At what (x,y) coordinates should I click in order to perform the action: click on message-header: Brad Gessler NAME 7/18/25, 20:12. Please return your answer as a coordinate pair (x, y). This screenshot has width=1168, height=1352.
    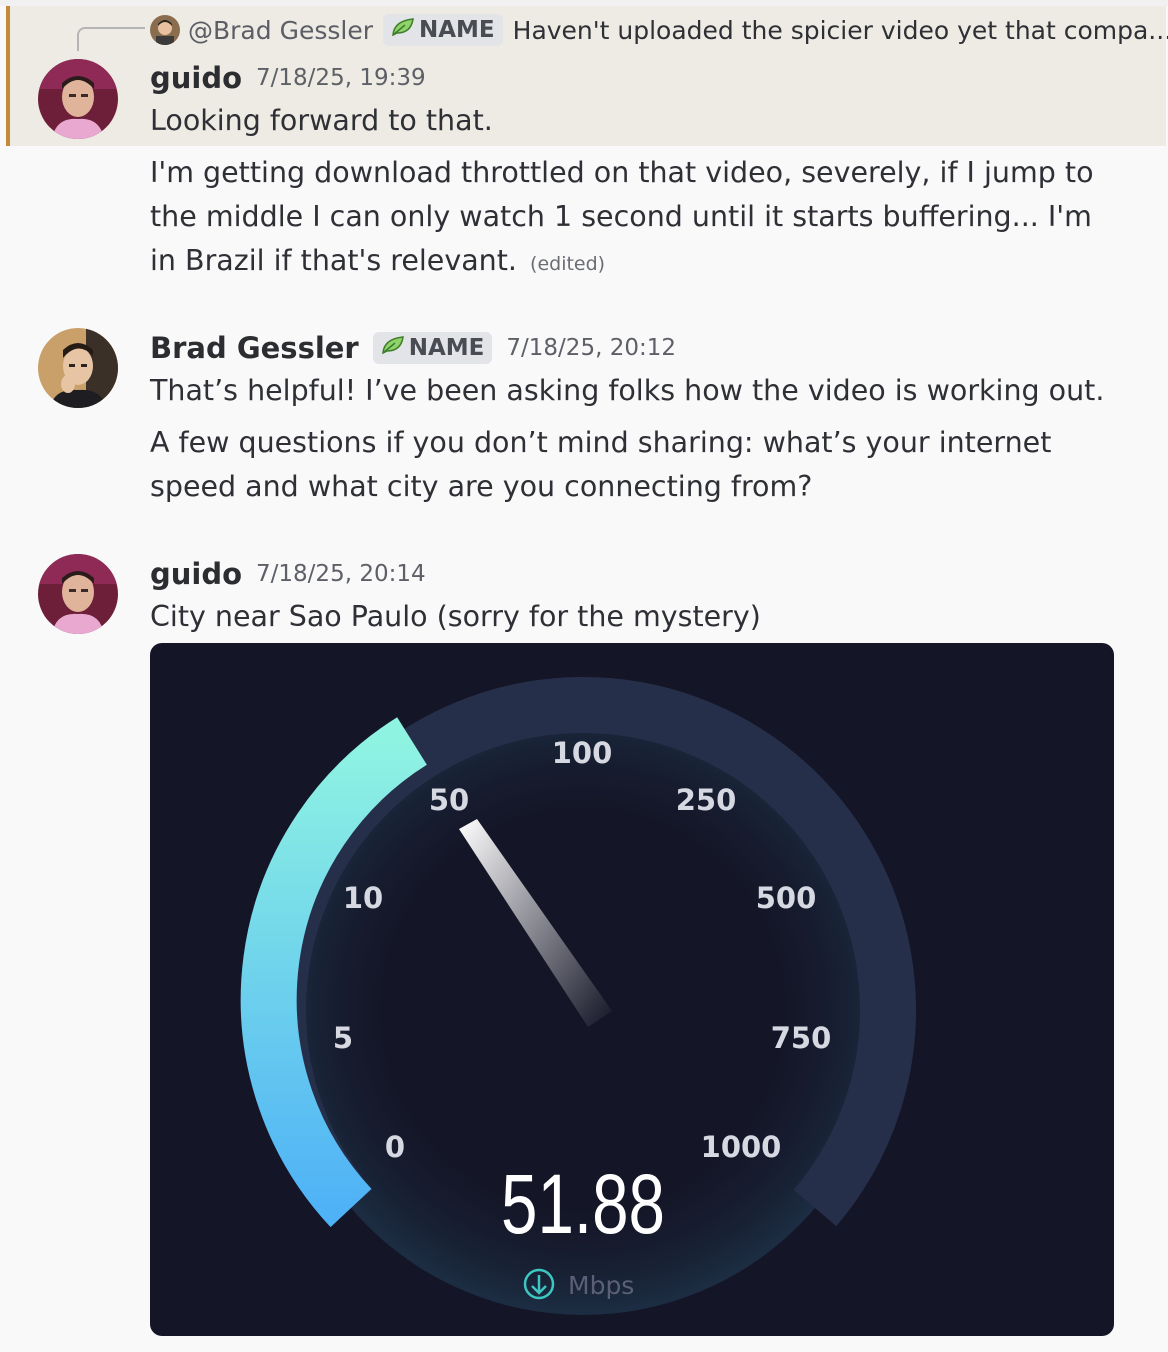
    Looking at the image, I should click on (413, 348).